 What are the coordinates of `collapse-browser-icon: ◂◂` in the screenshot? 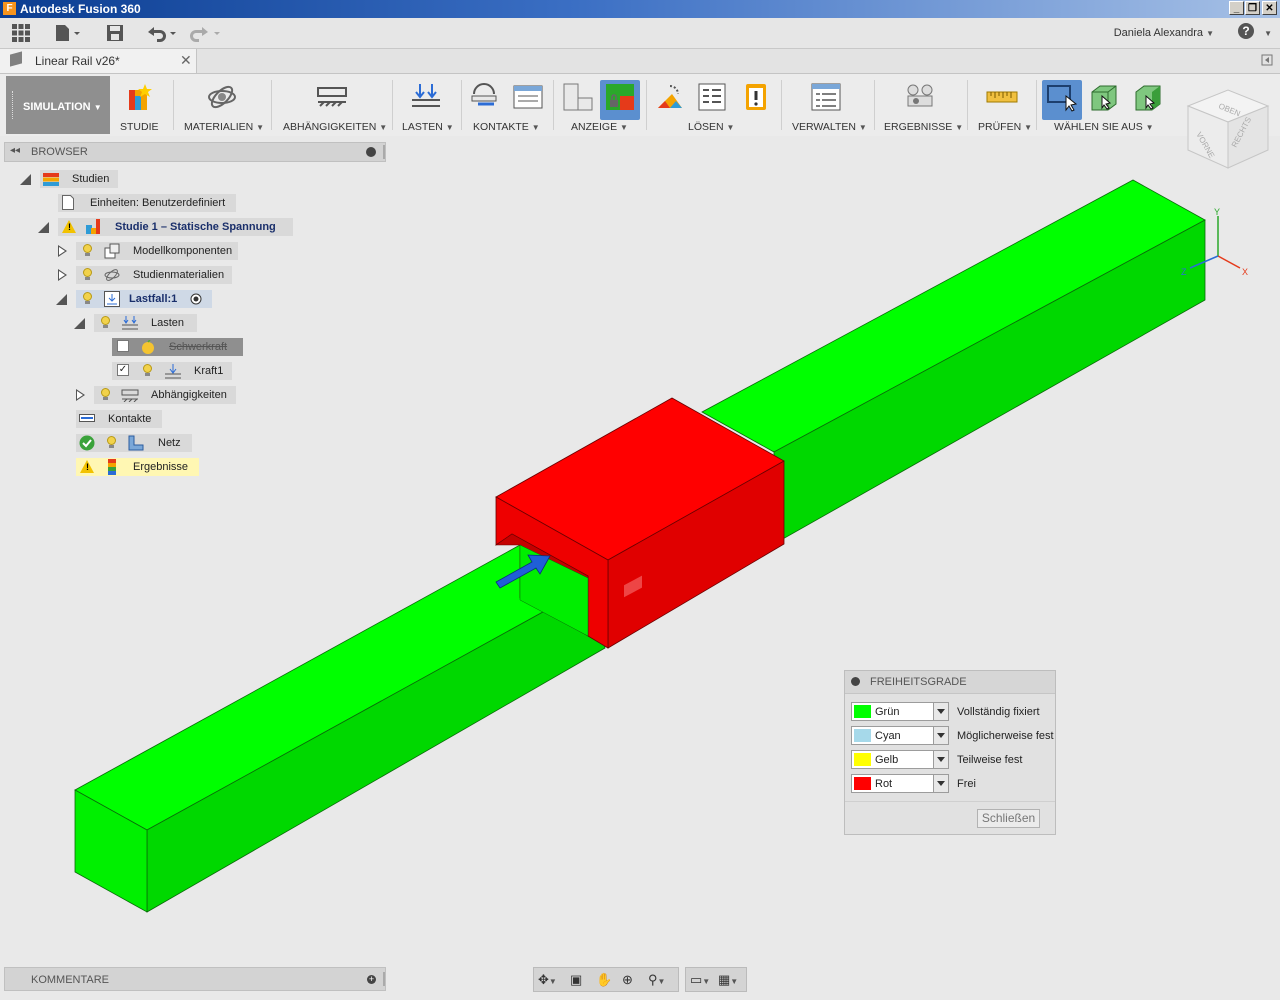 It's located at (15, 150).